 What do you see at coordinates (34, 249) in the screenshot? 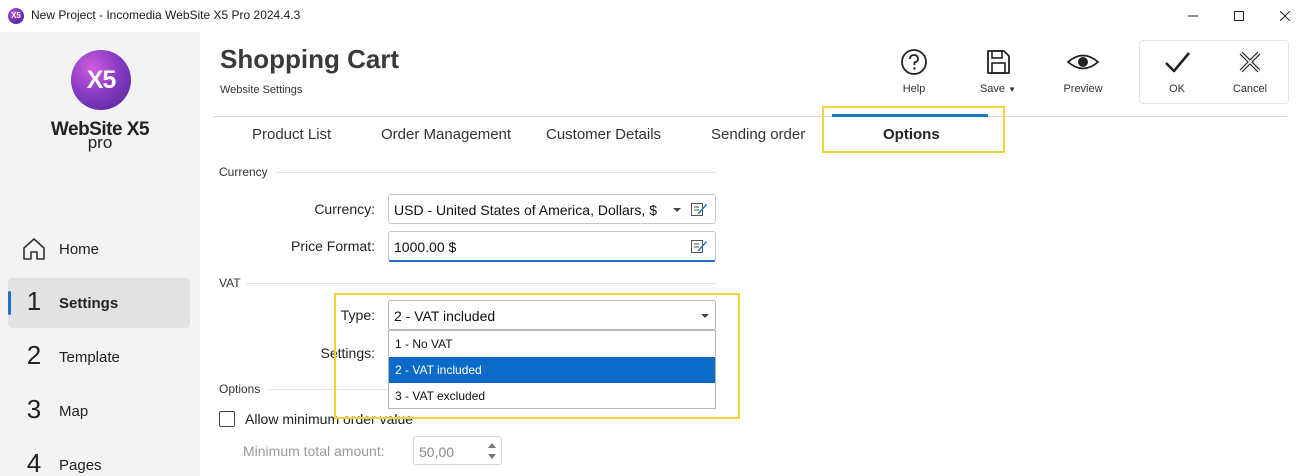
I see `home-icon` at bounding box center [34, 249].